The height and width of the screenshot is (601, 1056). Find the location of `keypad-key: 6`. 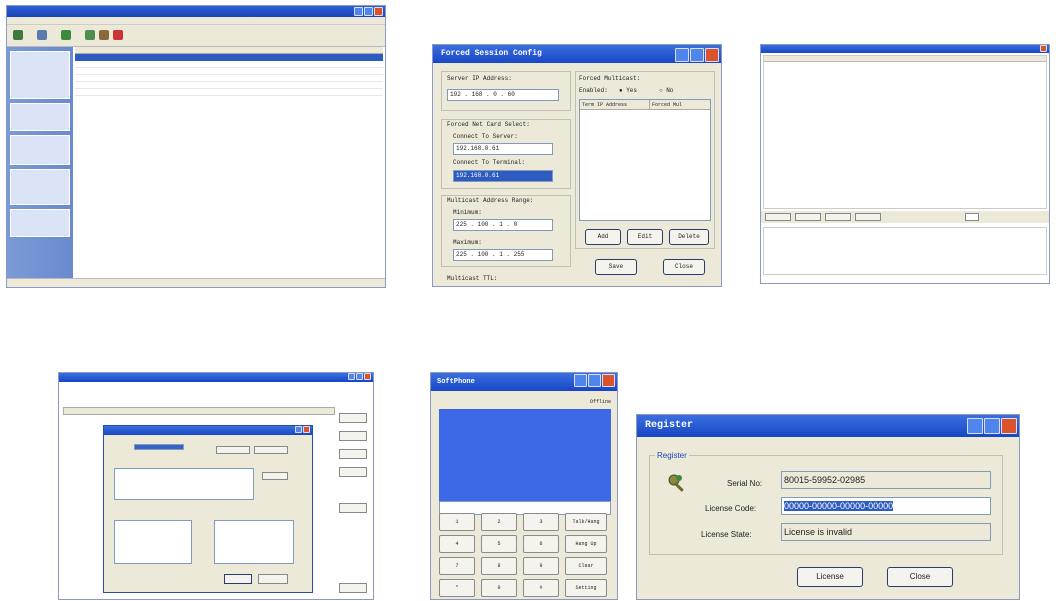

keypad-key: 6 is located at coordinates (541, 544).